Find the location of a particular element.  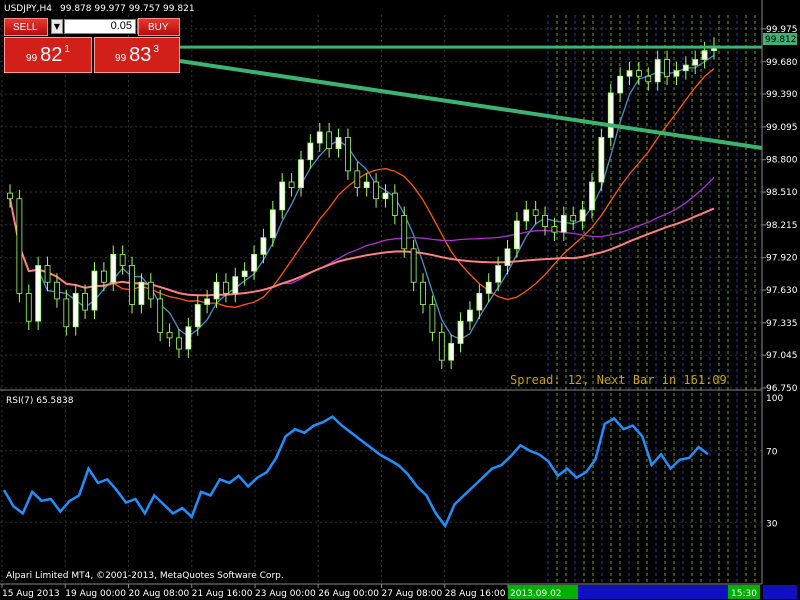

buy-button: BUY is located at coordinates (159, 27).